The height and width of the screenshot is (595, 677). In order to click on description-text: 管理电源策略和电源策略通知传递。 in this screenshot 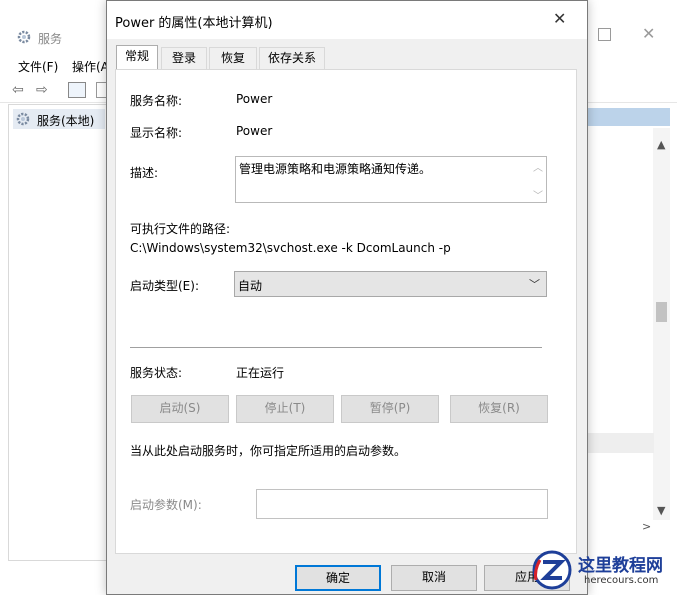, I will do `click(335, 169)`.